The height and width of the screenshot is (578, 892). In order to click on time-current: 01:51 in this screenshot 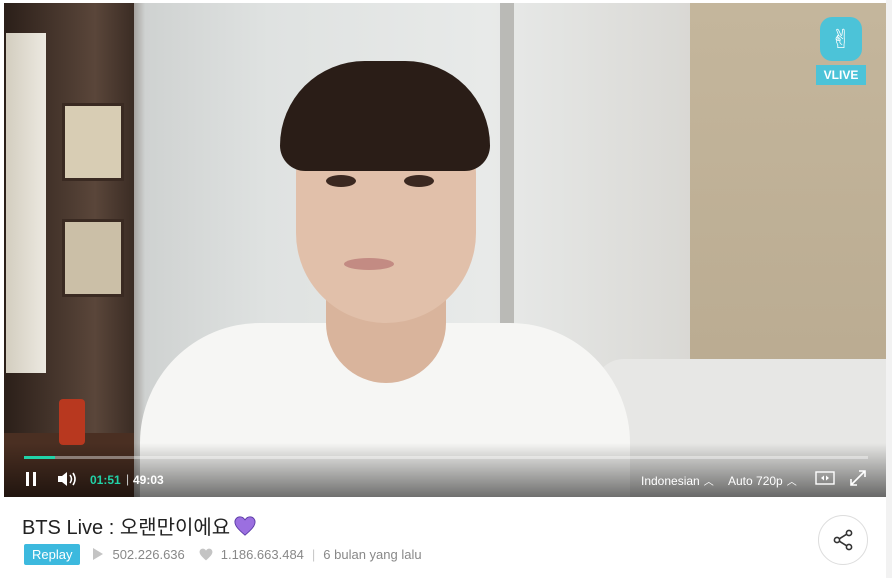, I will do `click(105, 480)`.